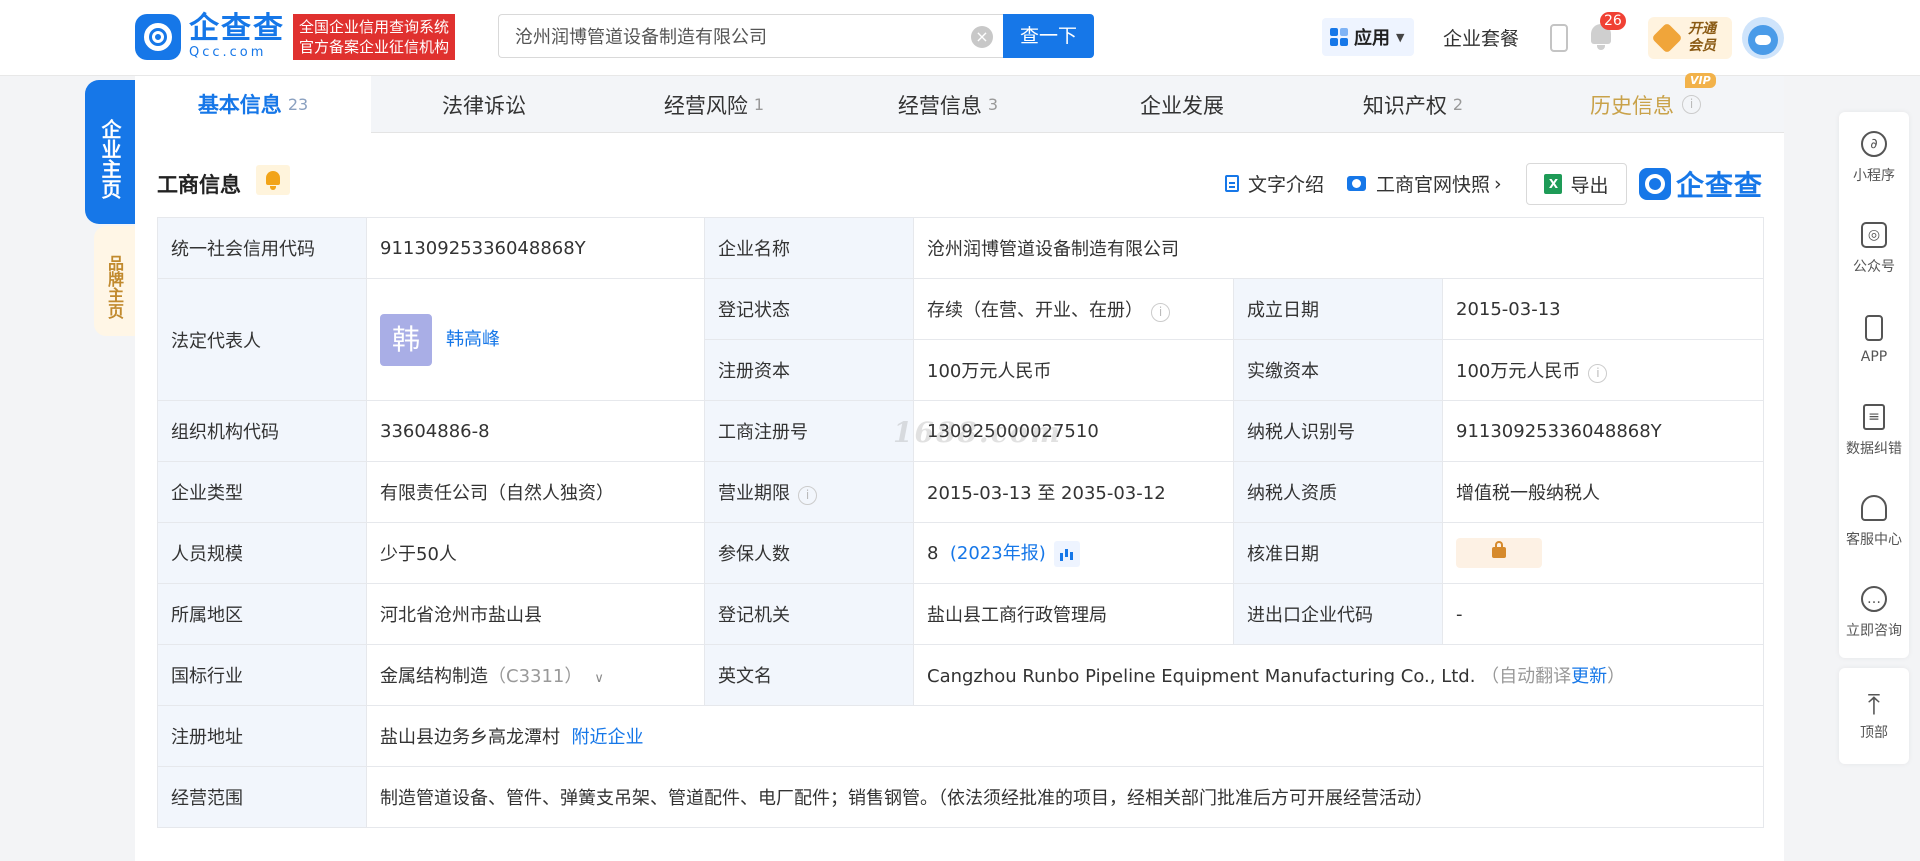 This screenshot has height=861, width=1920. I want to click on industry-value: 金属结构制造, so click(434, 676).